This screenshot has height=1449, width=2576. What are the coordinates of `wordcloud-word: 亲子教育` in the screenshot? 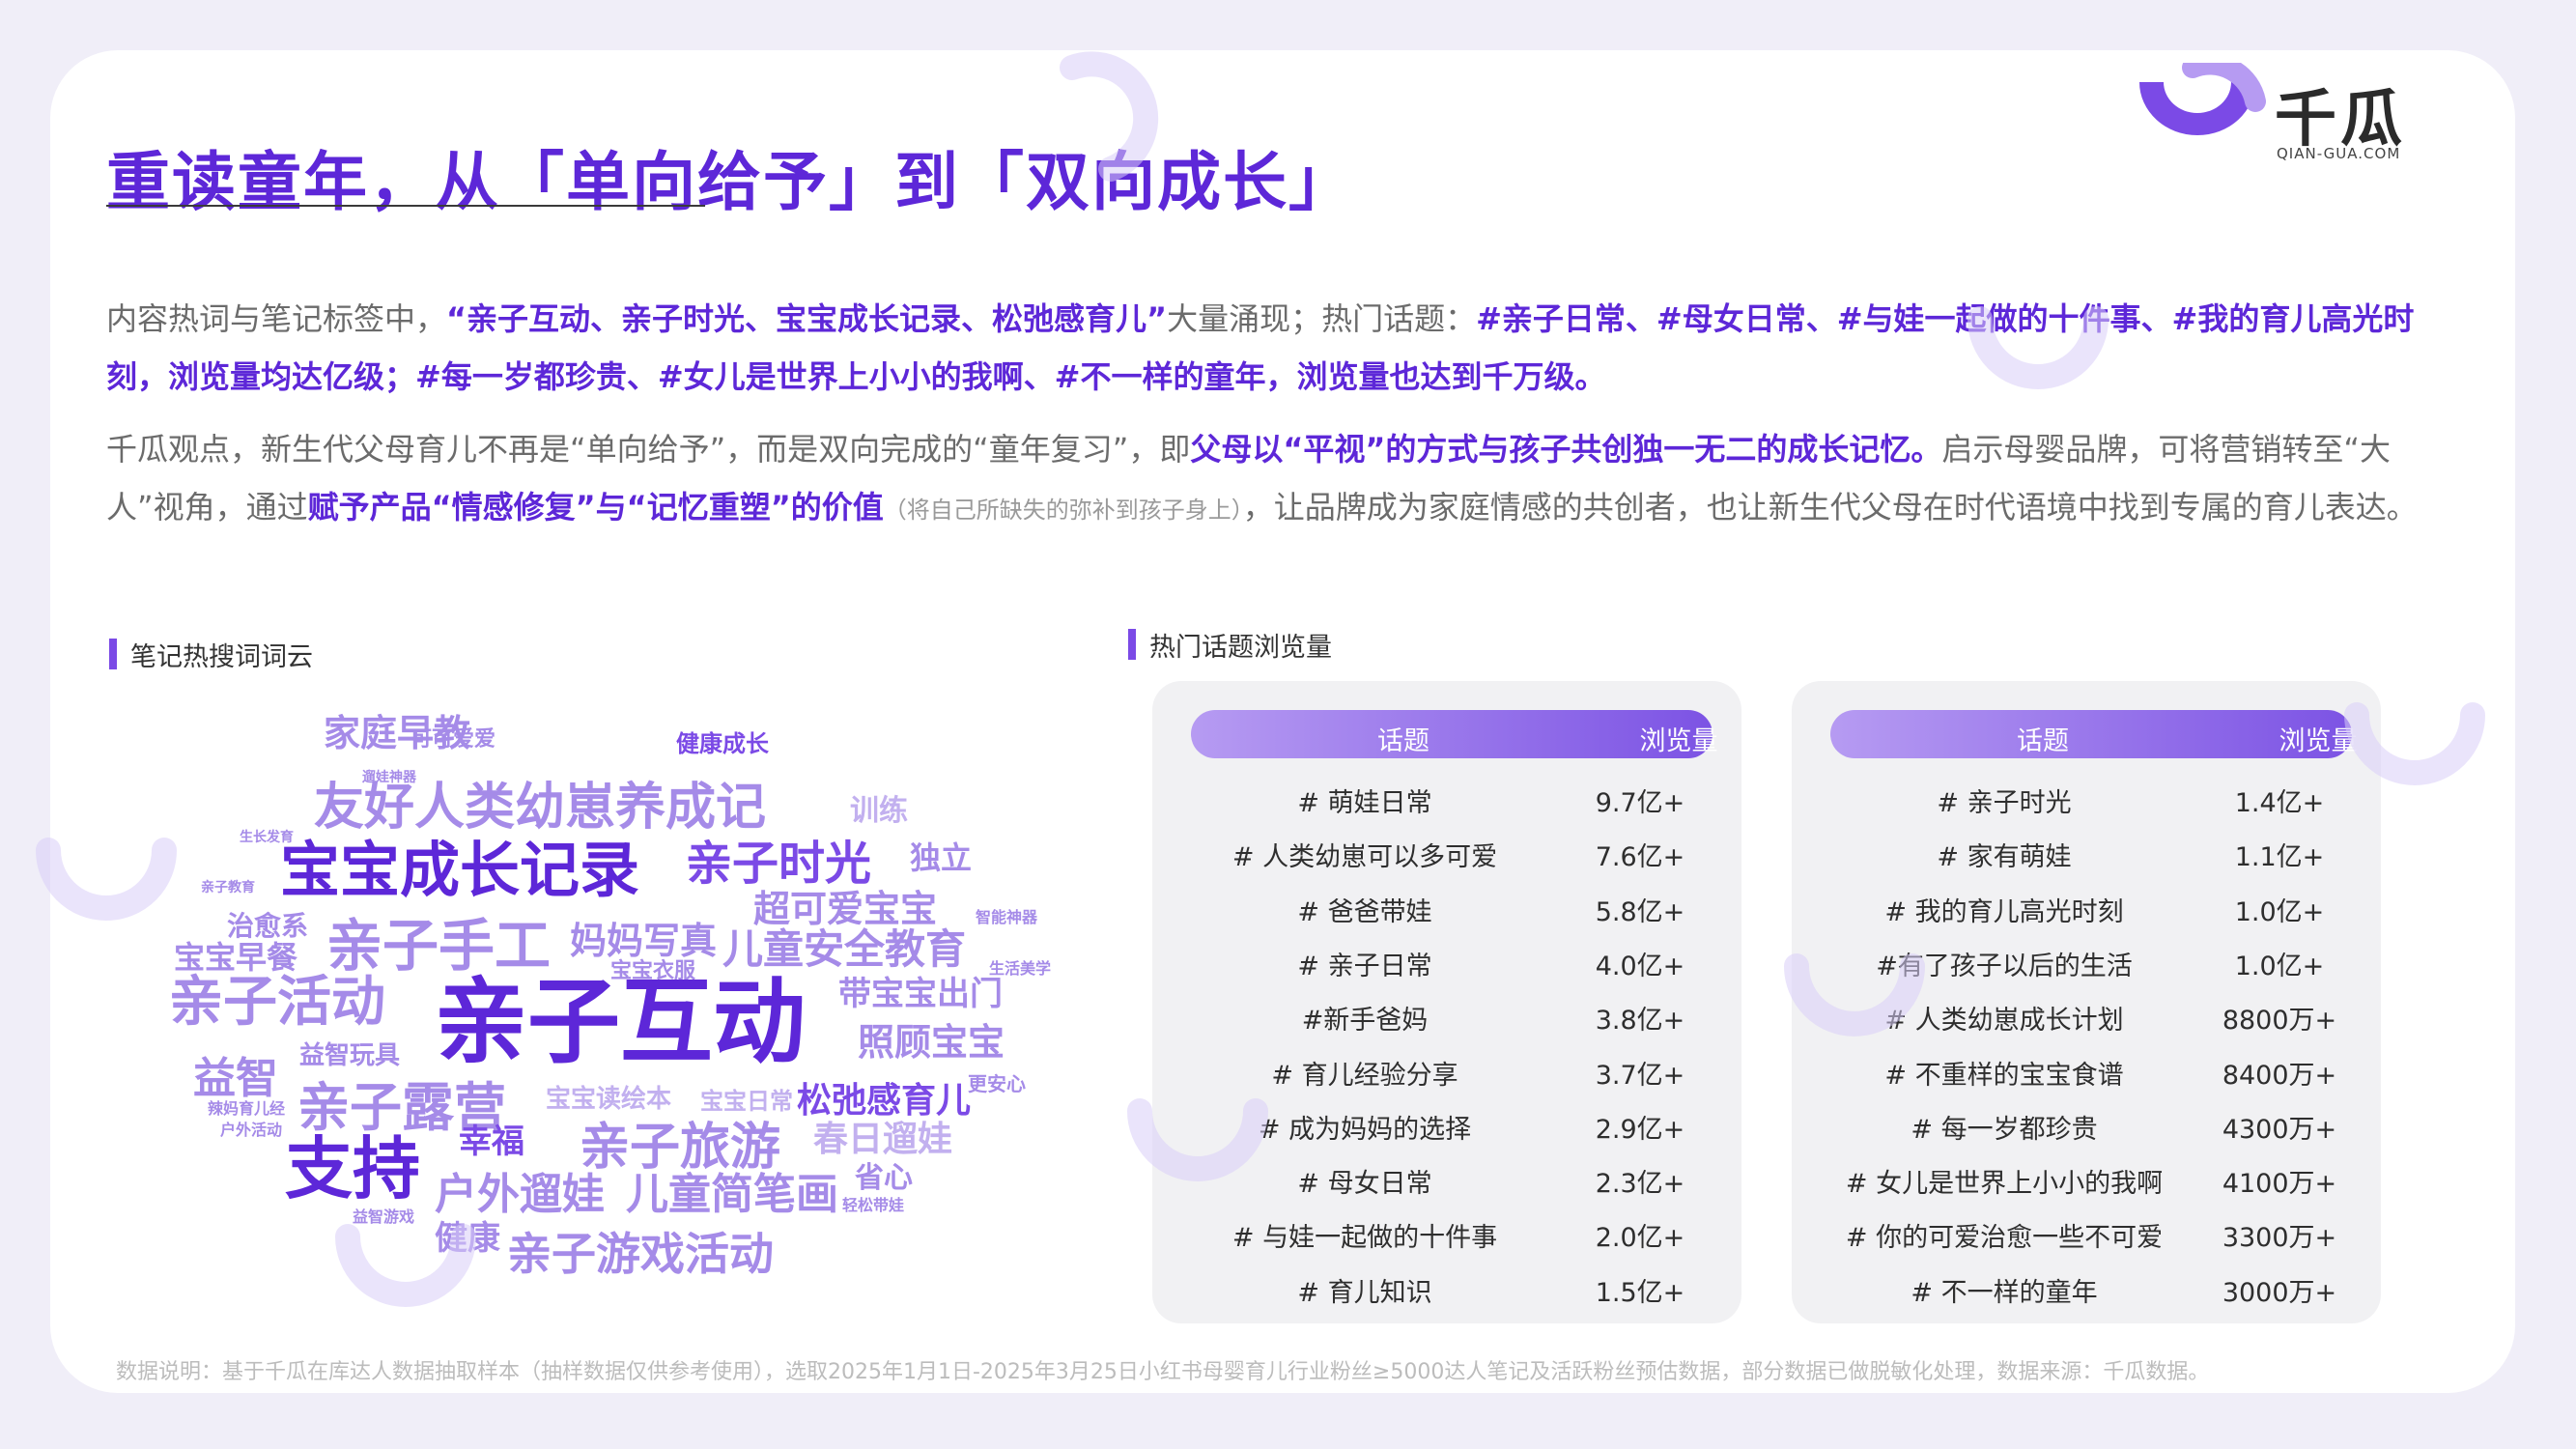 It's located at (228, 887).